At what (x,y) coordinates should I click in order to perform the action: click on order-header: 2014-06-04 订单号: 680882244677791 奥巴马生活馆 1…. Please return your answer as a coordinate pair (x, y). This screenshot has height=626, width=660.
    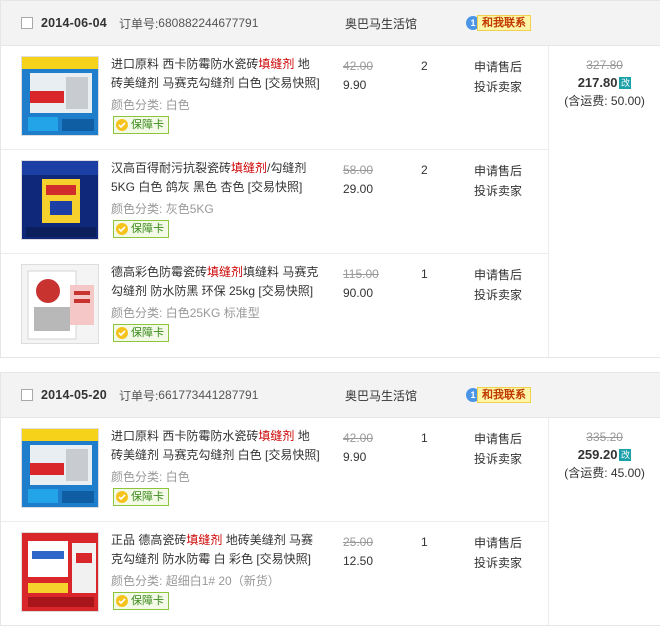
    Looking at the image, I should click on (330, 23).